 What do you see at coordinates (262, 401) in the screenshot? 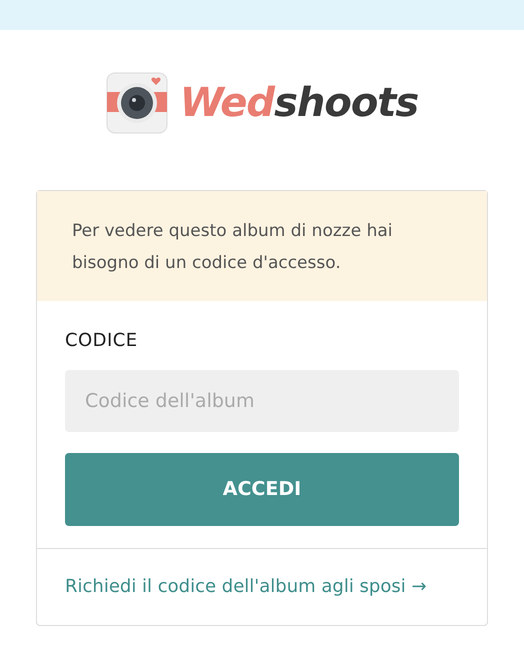
I see `code-input-field: Codice dell'album` at bounding box center [262, 401].